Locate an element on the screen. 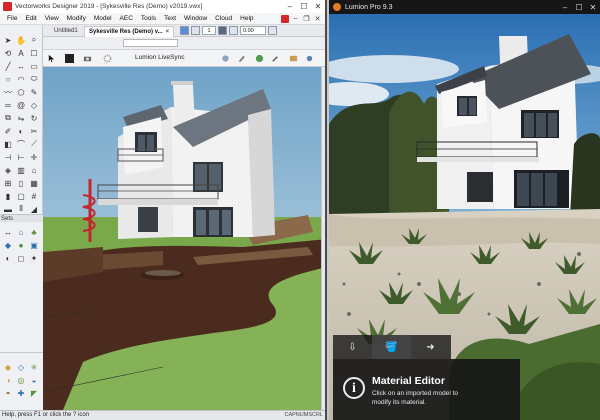 This screenshot has height=420, width=600. black-square-icon is located at coordinates (69, 58).